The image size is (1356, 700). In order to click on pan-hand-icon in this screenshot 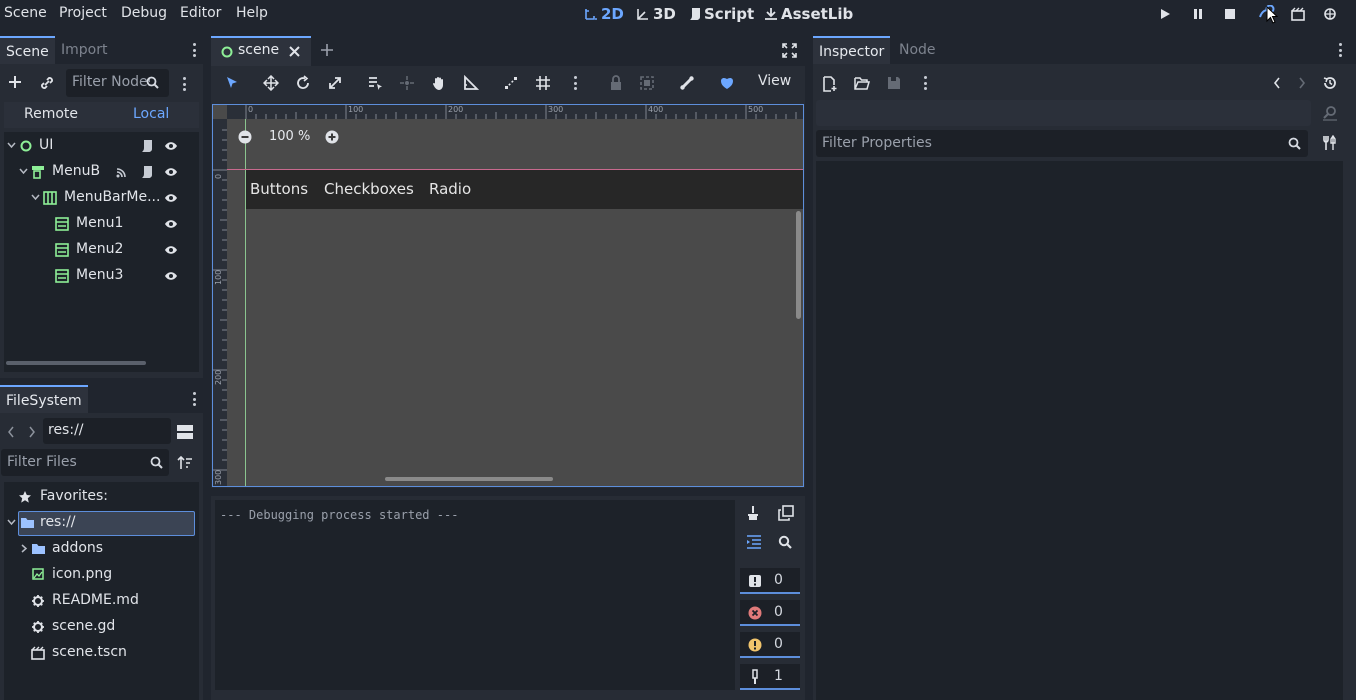, I will do `click(439, 83)`.